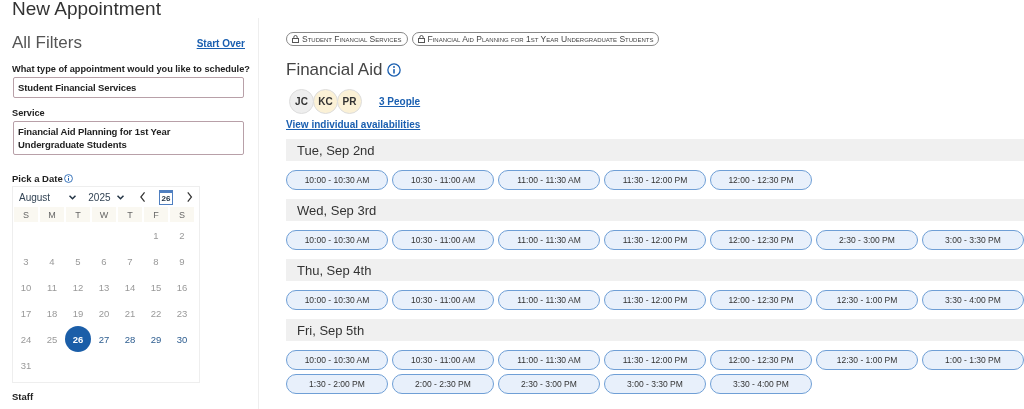  Describe the element at coordinates (26, 287) in the screenshot. I see `calendar-day: 10` at that location.